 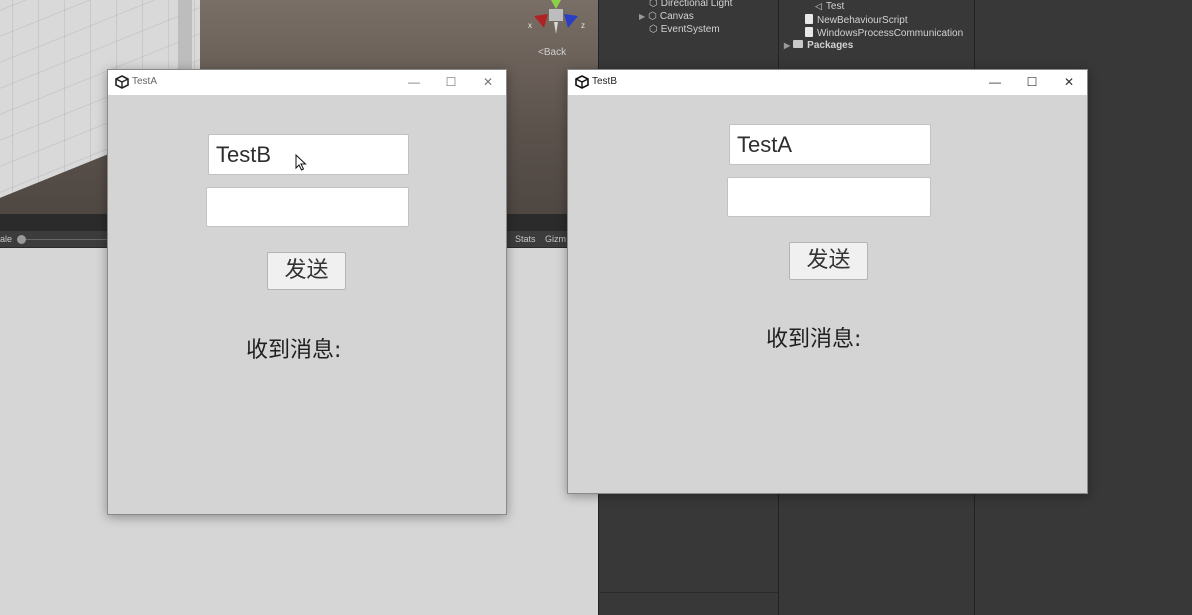 I want to click on hierarchy-divider, so click(x=688, y=592).